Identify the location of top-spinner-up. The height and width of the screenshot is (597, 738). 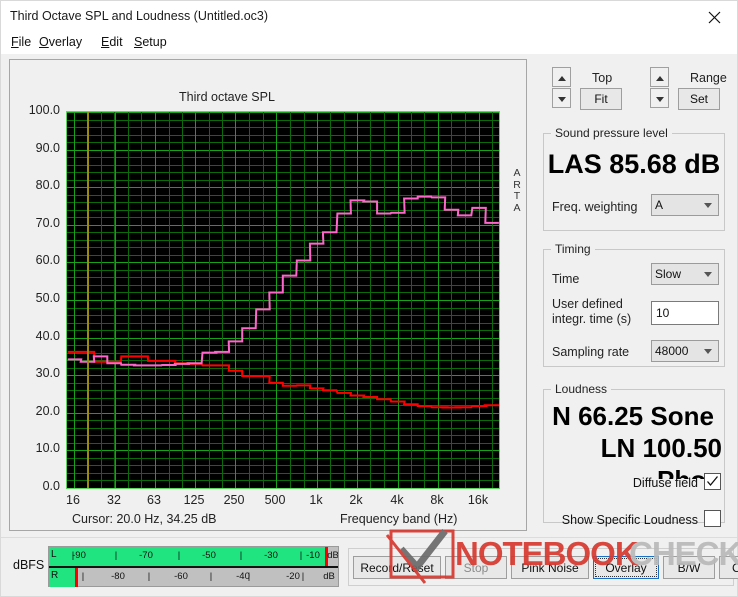
(561, 77).